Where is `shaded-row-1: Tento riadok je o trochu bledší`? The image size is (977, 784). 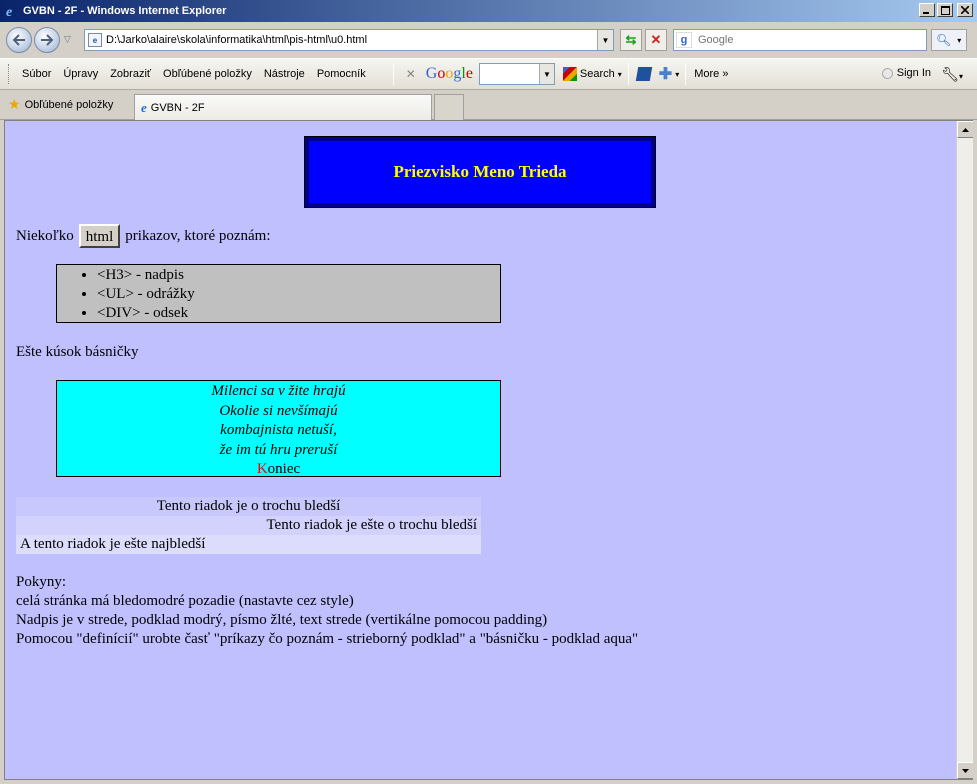
shaded-row-1: Tento riadok je o trochu bledší is located at coordinates (248, 506).